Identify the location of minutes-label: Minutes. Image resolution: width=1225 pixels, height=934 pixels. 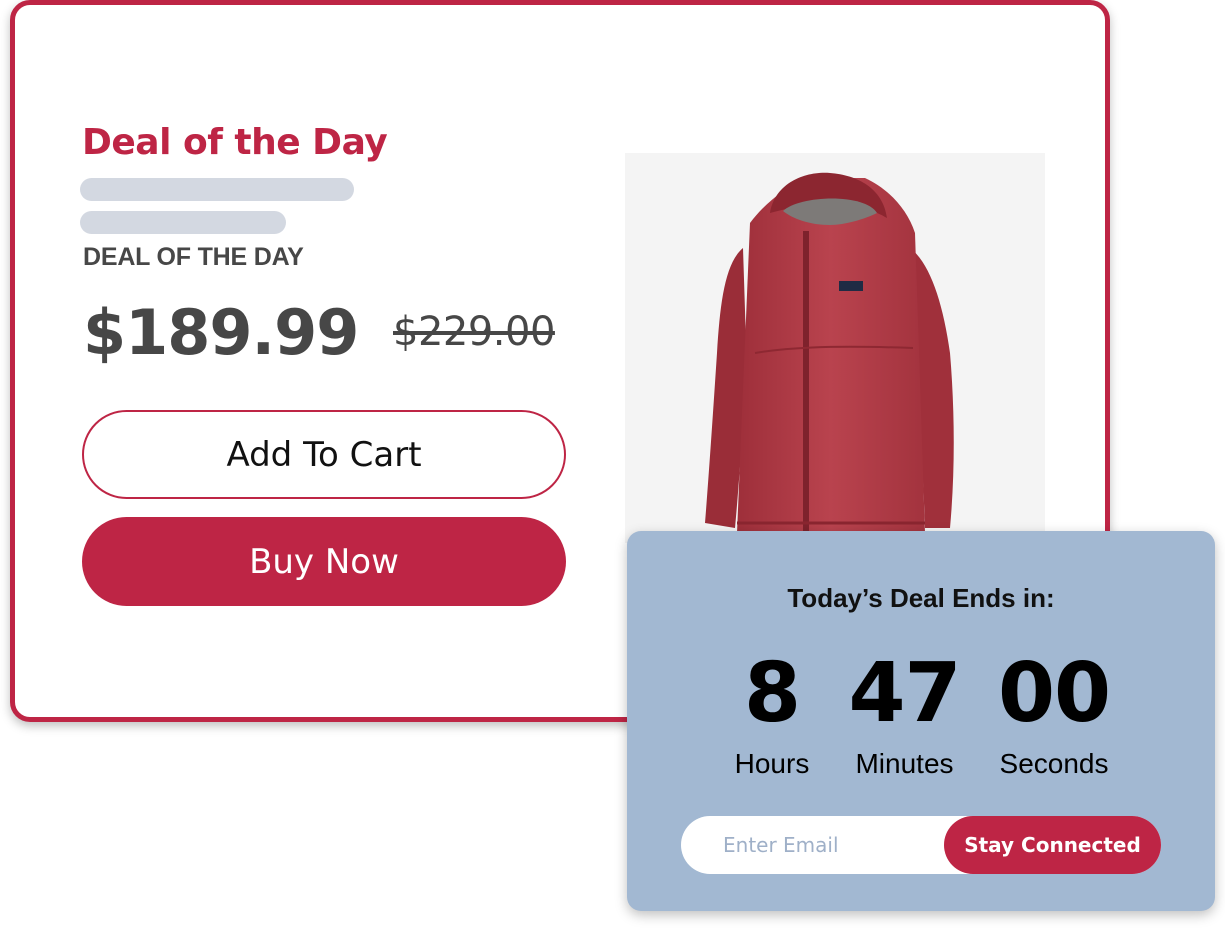
(904, 763).